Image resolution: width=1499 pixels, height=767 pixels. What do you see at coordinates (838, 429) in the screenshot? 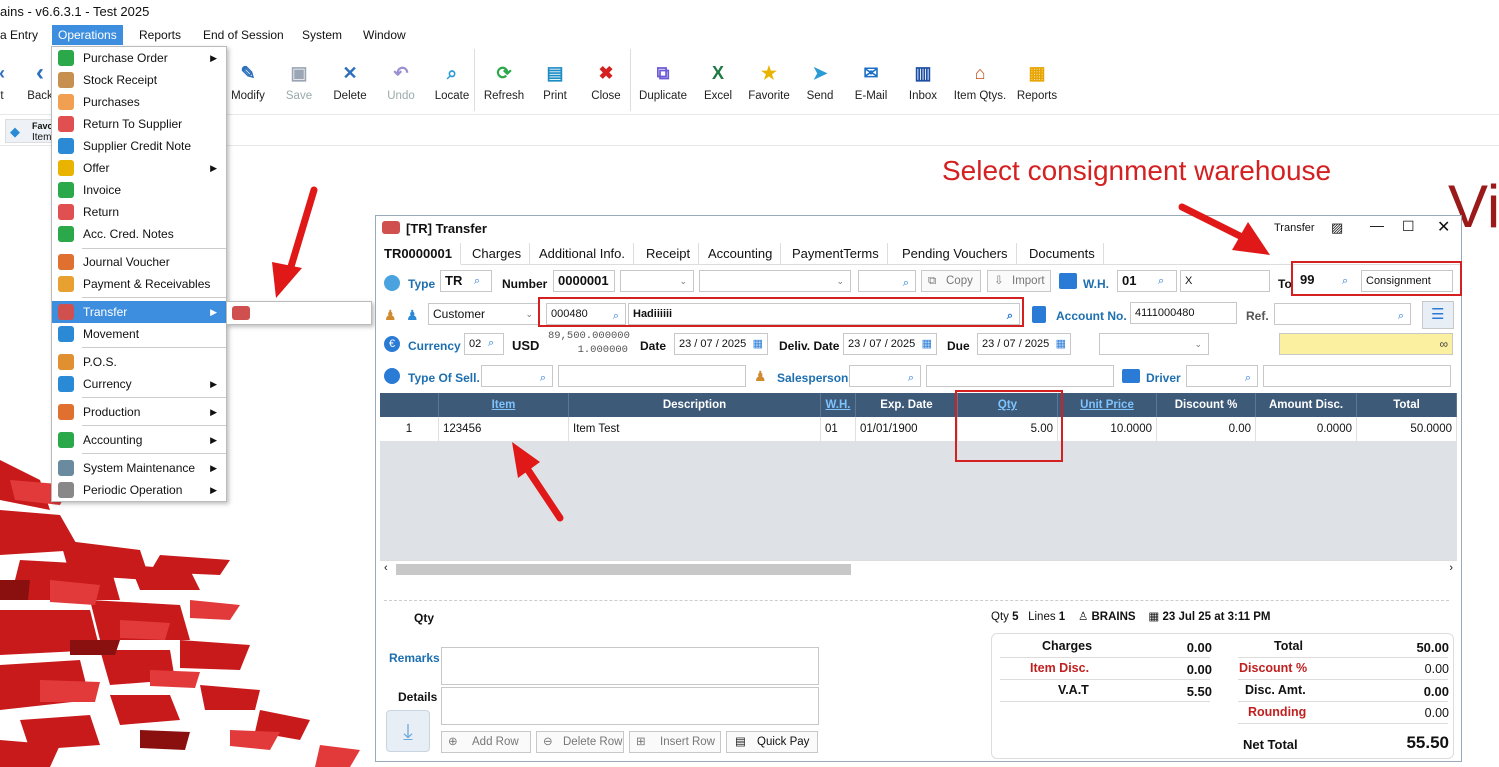
I see `grid-cell-wh: 01` at bounding box center [838, 429].